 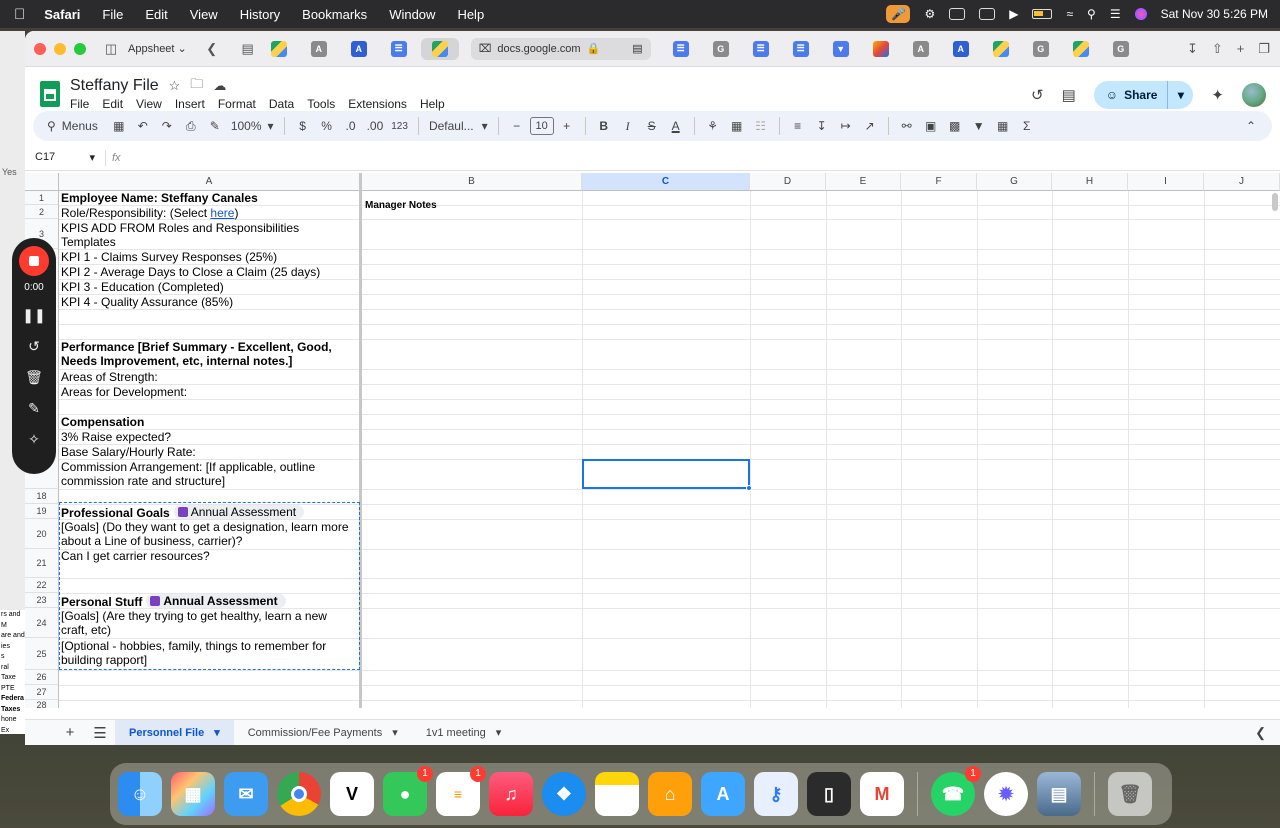 What do you see at coordinates (1267, 733) in the screenshot?
I see `chevron-left-icon: ❮` at bounding box center [1267, 733].